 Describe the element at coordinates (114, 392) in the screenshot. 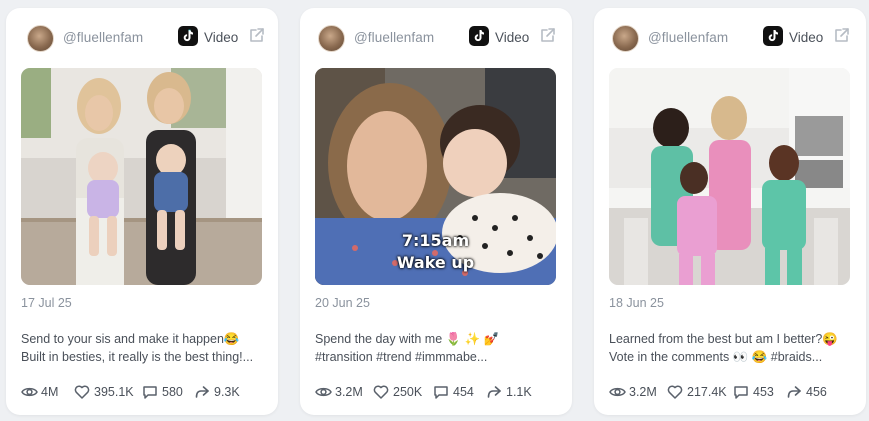

I see `likes-count: 395.1K` at that location.